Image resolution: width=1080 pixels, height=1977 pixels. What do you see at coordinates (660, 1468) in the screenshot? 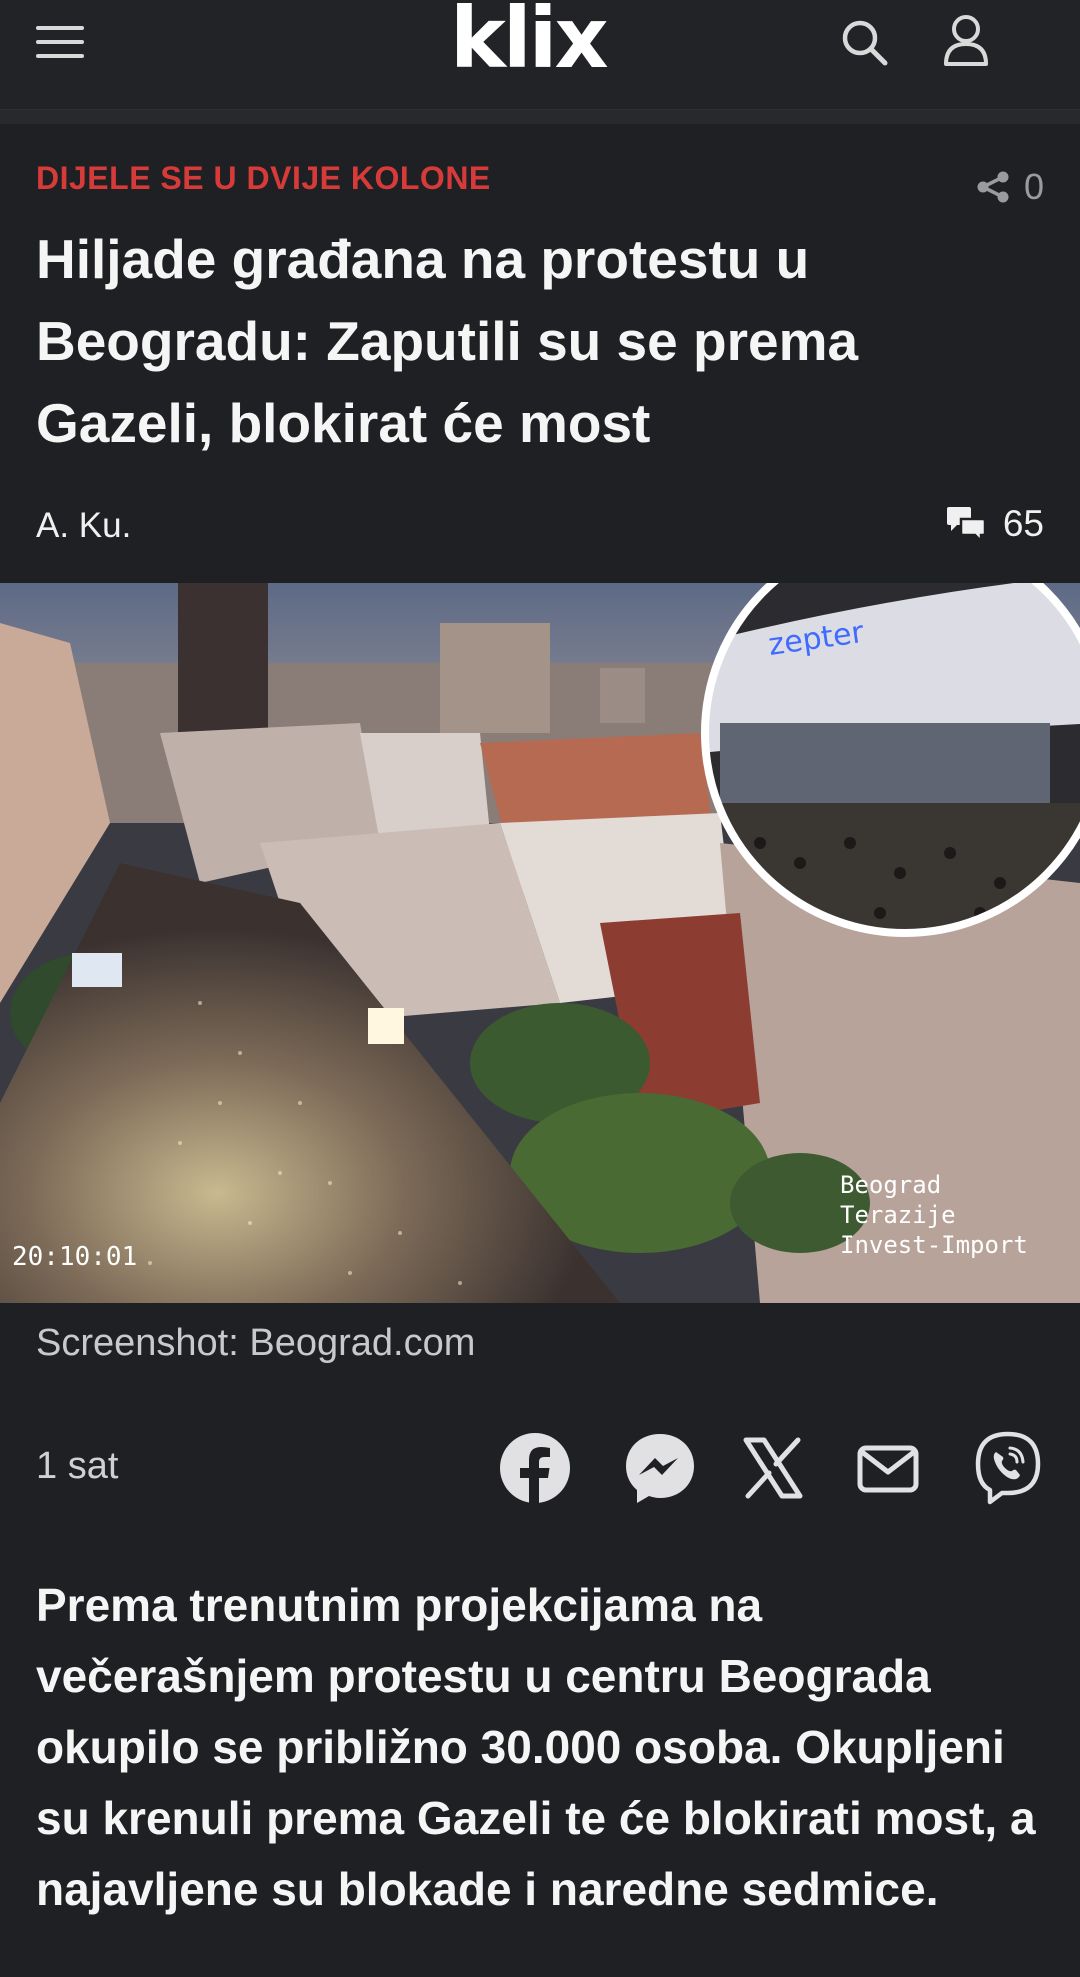
I see `messenger-icon` at bounding box center [660, 1468].